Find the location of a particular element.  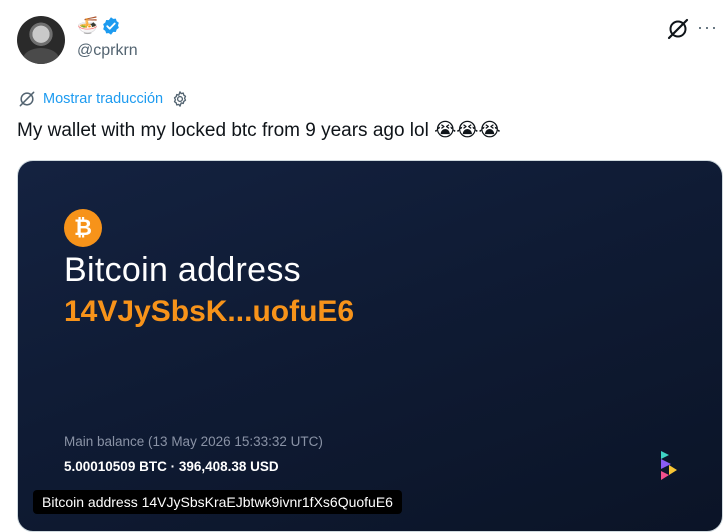

avatar is located at coordinates (41, 40).